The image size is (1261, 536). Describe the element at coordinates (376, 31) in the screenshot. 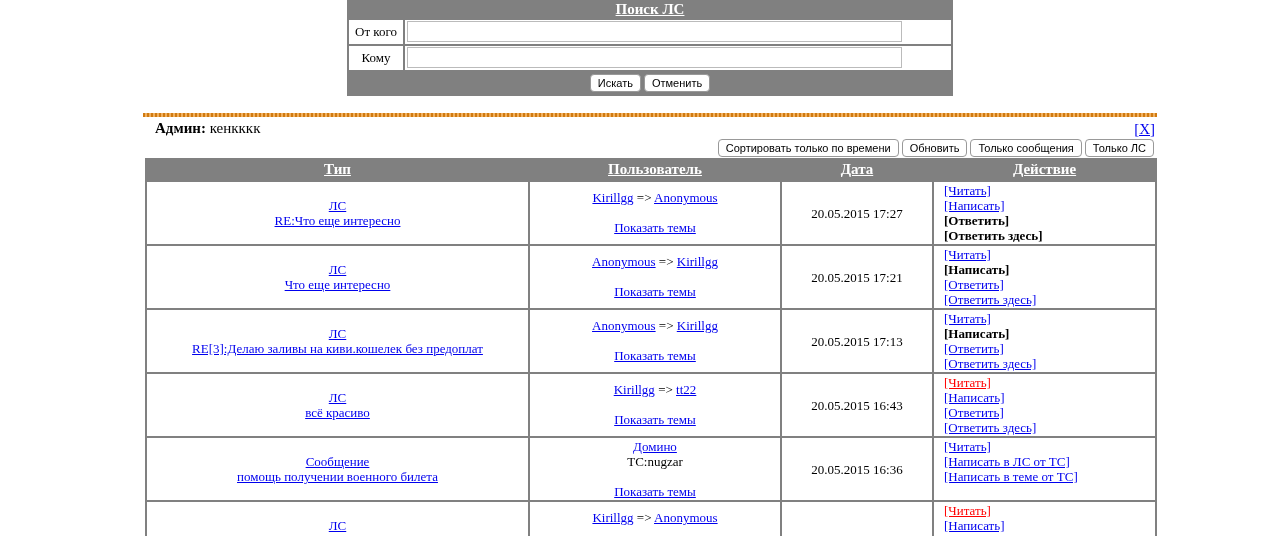

I see `field-label: От кого` at that location.